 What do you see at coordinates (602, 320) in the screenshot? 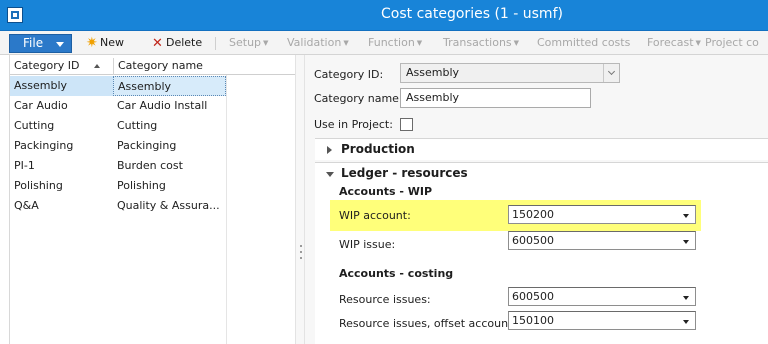
I see `resource-offset-input: 150100` at bounding box center [602, 320].